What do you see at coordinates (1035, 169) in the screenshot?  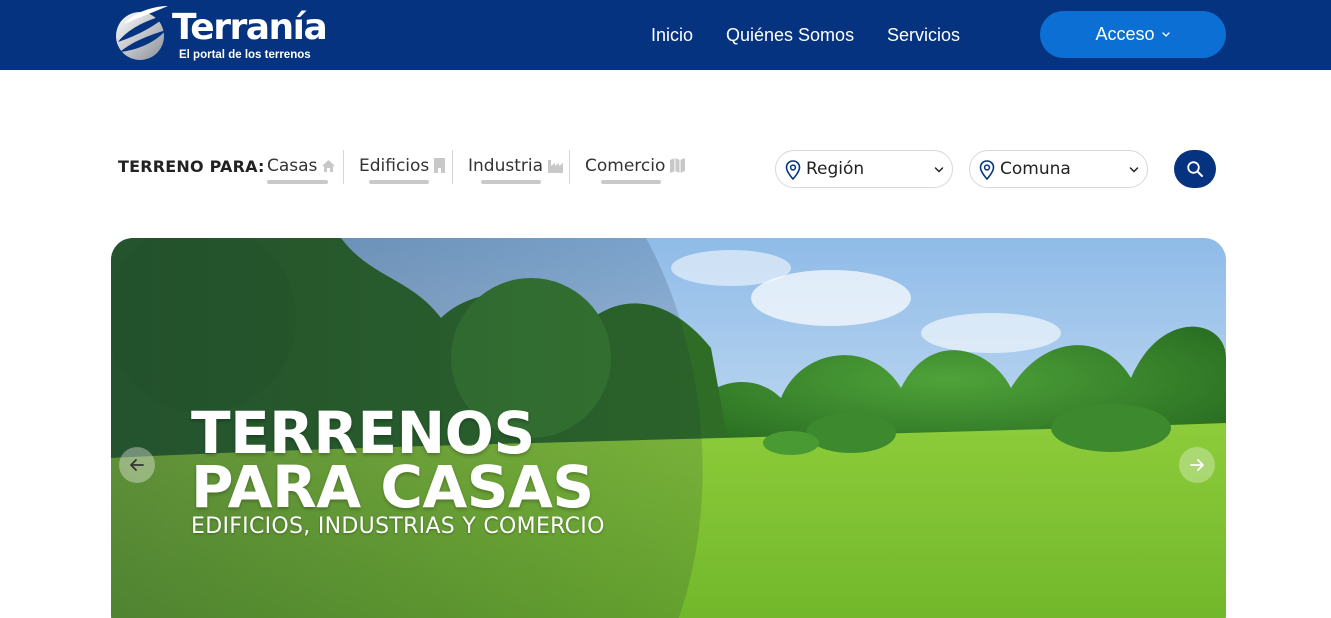 I see `comuna-select-value: Comuna` at bounding box center [1035, 169].